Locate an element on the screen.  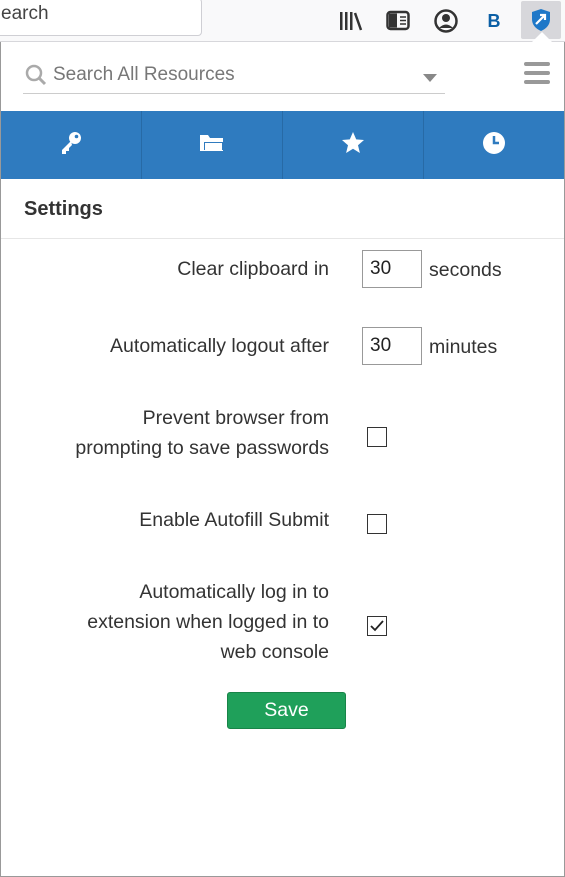
search-input is located at coordinates (233, 75).